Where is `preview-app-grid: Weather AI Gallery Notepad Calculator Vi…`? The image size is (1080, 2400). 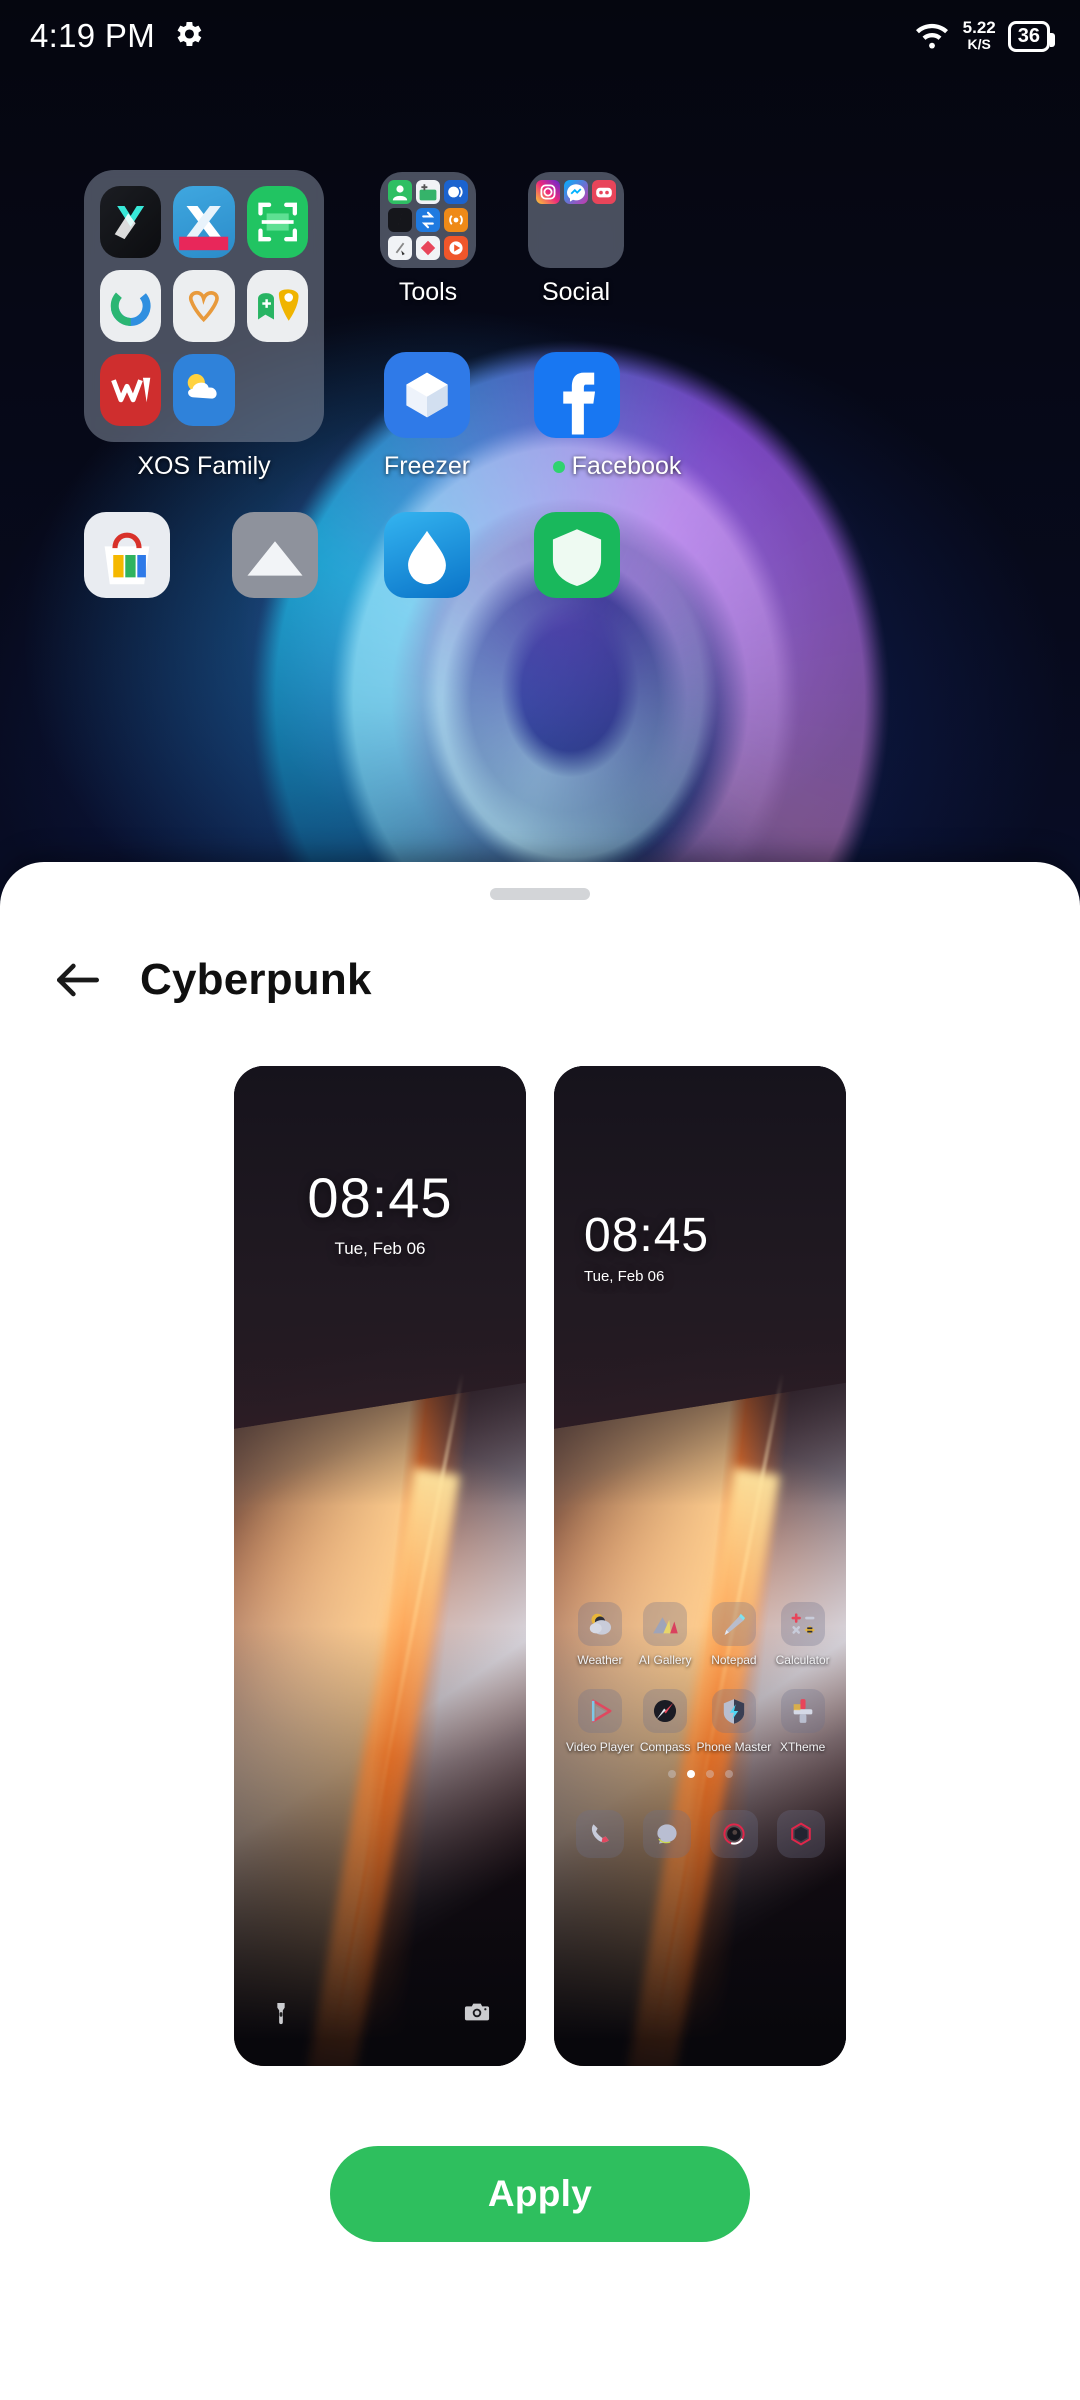 preview-app-grid: Weather AI Gallery Notepad Calculator Vi… is located at coordinates (700, 1678).